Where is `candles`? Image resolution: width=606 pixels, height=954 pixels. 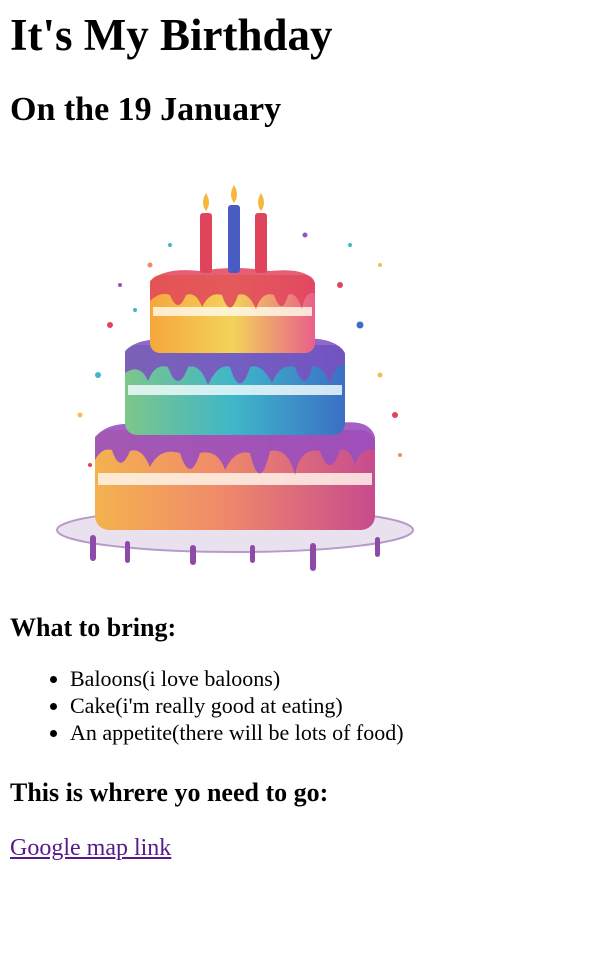
candles is located at coordinates (233, 229).